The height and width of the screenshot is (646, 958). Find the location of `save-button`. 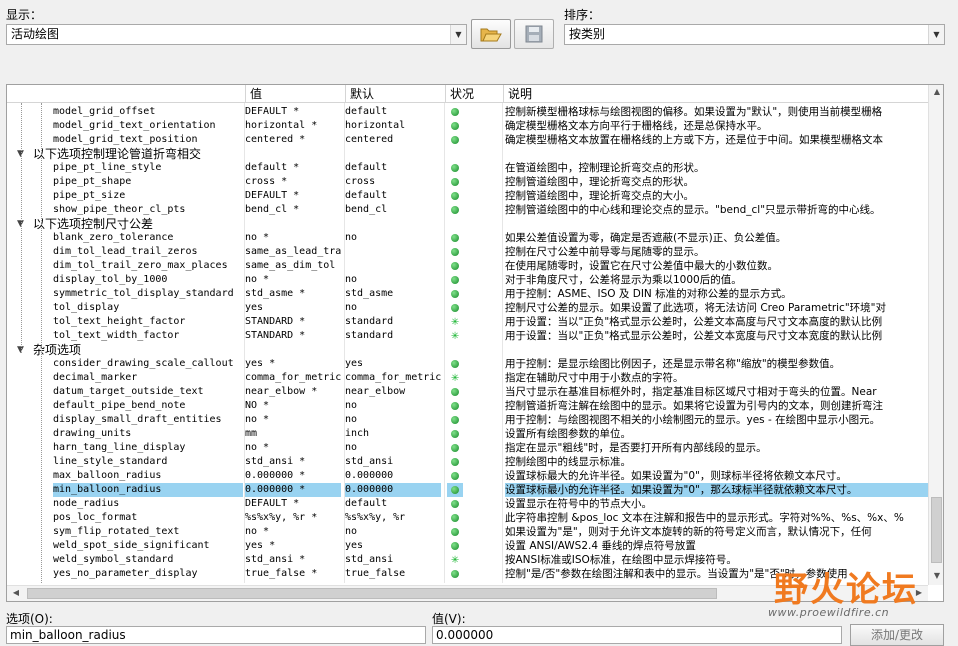

save-button is located at coordinates (534, 34).